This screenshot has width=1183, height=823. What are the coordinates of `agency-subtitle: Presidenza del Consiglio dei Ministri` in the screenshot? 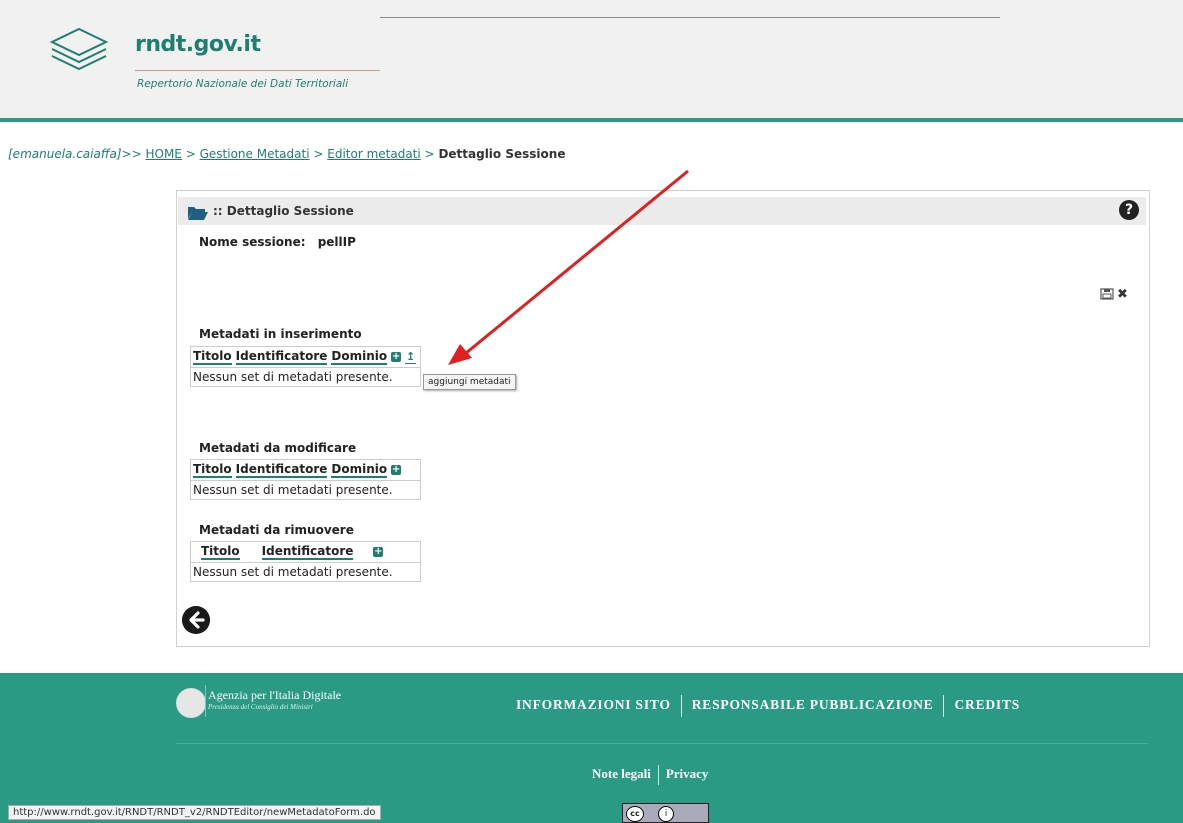 It's located at (260, 707).